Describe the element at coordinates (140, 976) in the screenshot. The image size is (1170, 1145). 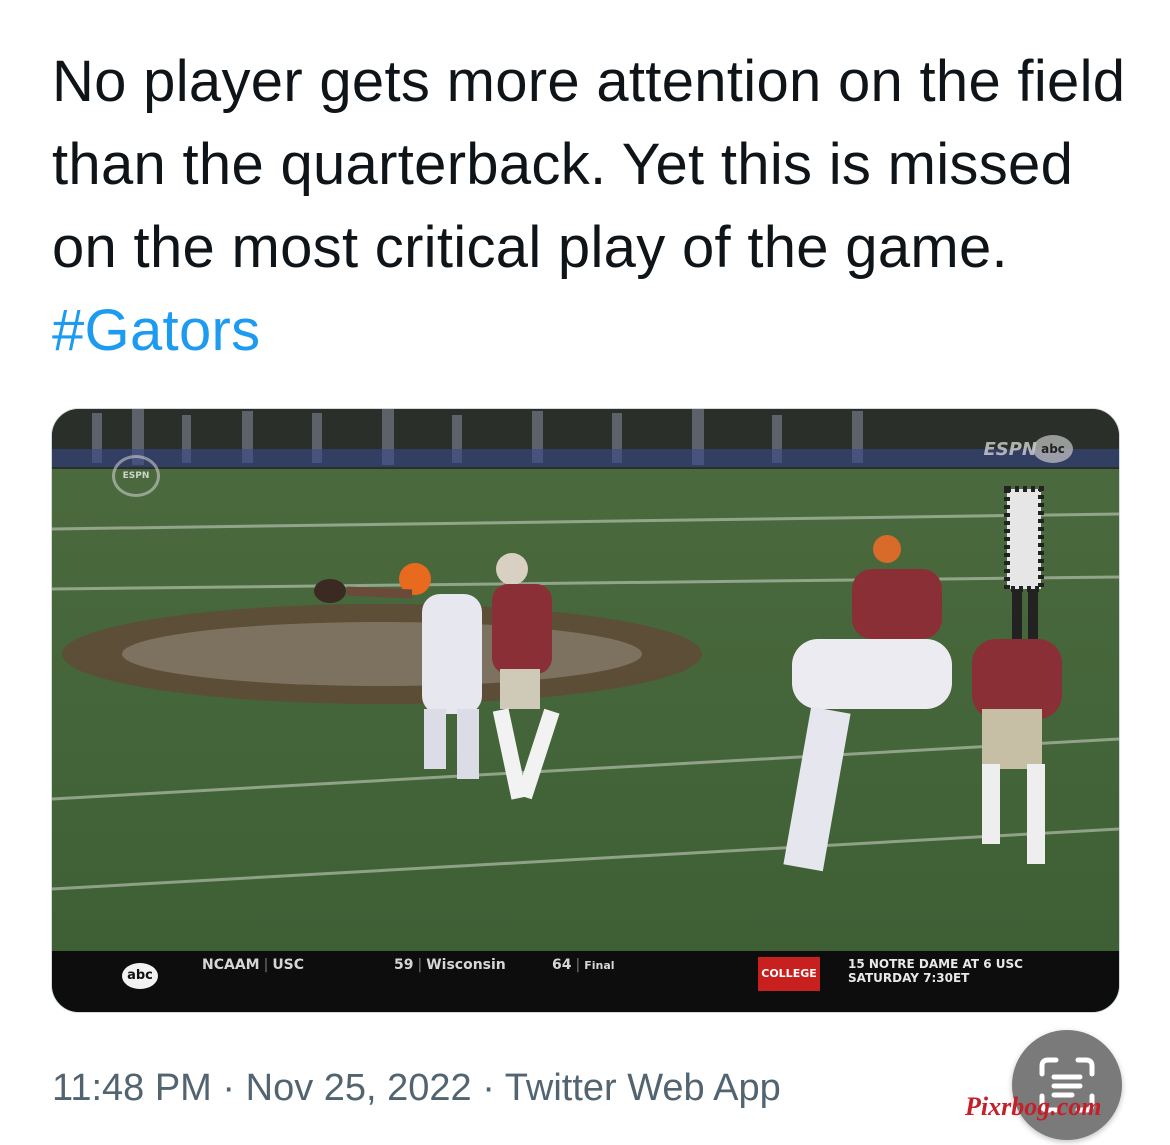
I see `abc-logo-icon: abc` at that location.